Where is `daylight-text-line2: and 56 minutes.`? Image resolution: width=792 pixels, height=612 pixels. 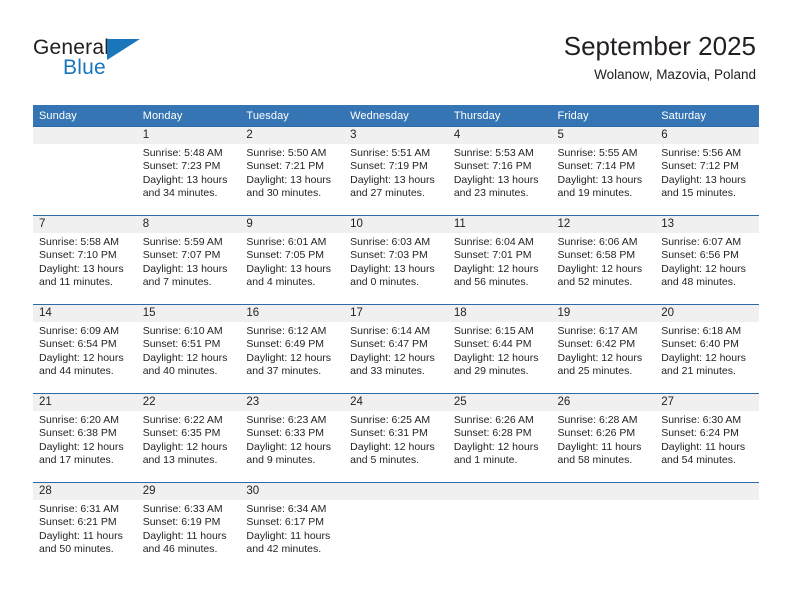
daylight-text-line2: and 56 minutes. is located at coordinates (491, 281).